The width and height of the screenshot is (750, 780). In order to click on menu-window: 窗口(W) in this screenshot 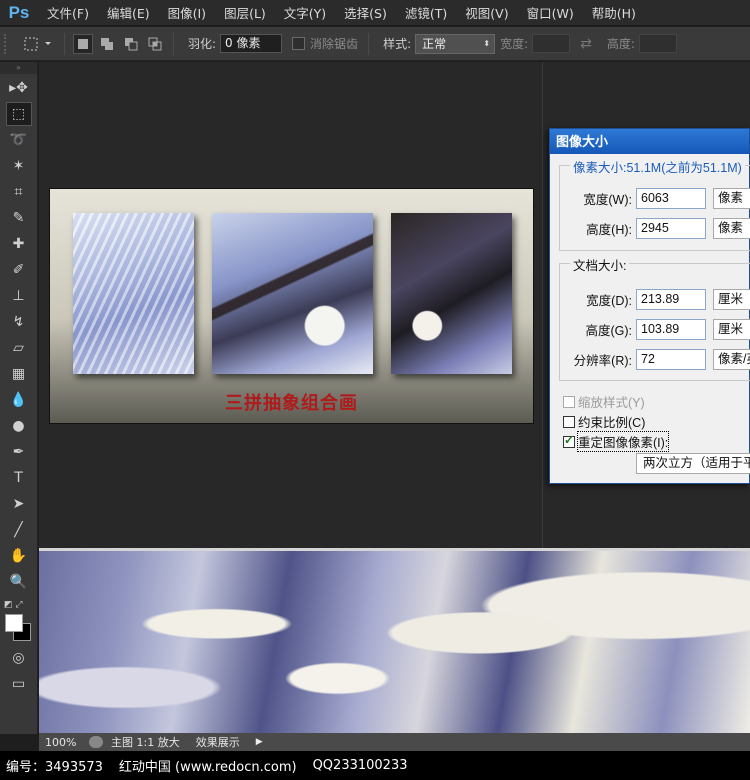, I will do `click(550, 12)`.